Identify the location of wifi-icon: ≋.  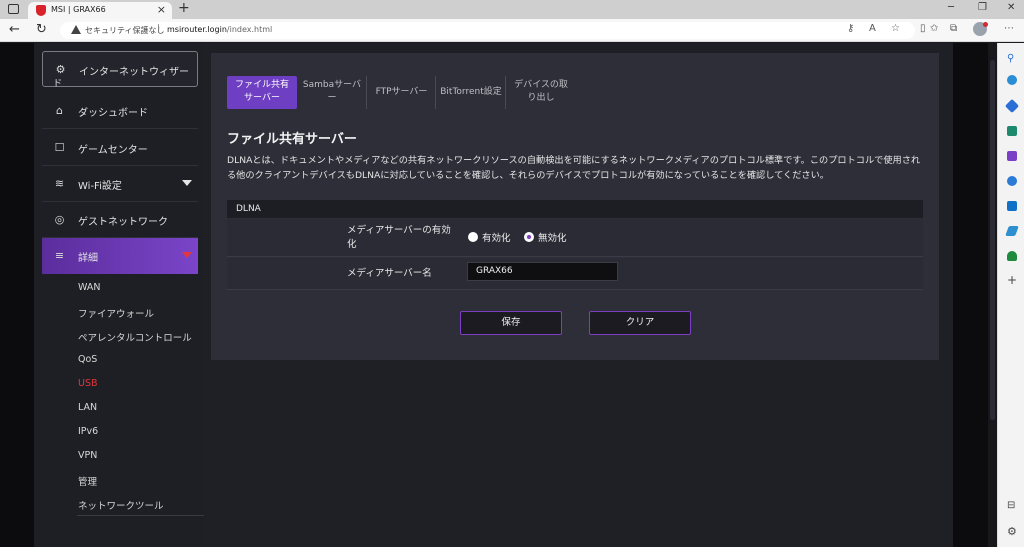
(59, 183).